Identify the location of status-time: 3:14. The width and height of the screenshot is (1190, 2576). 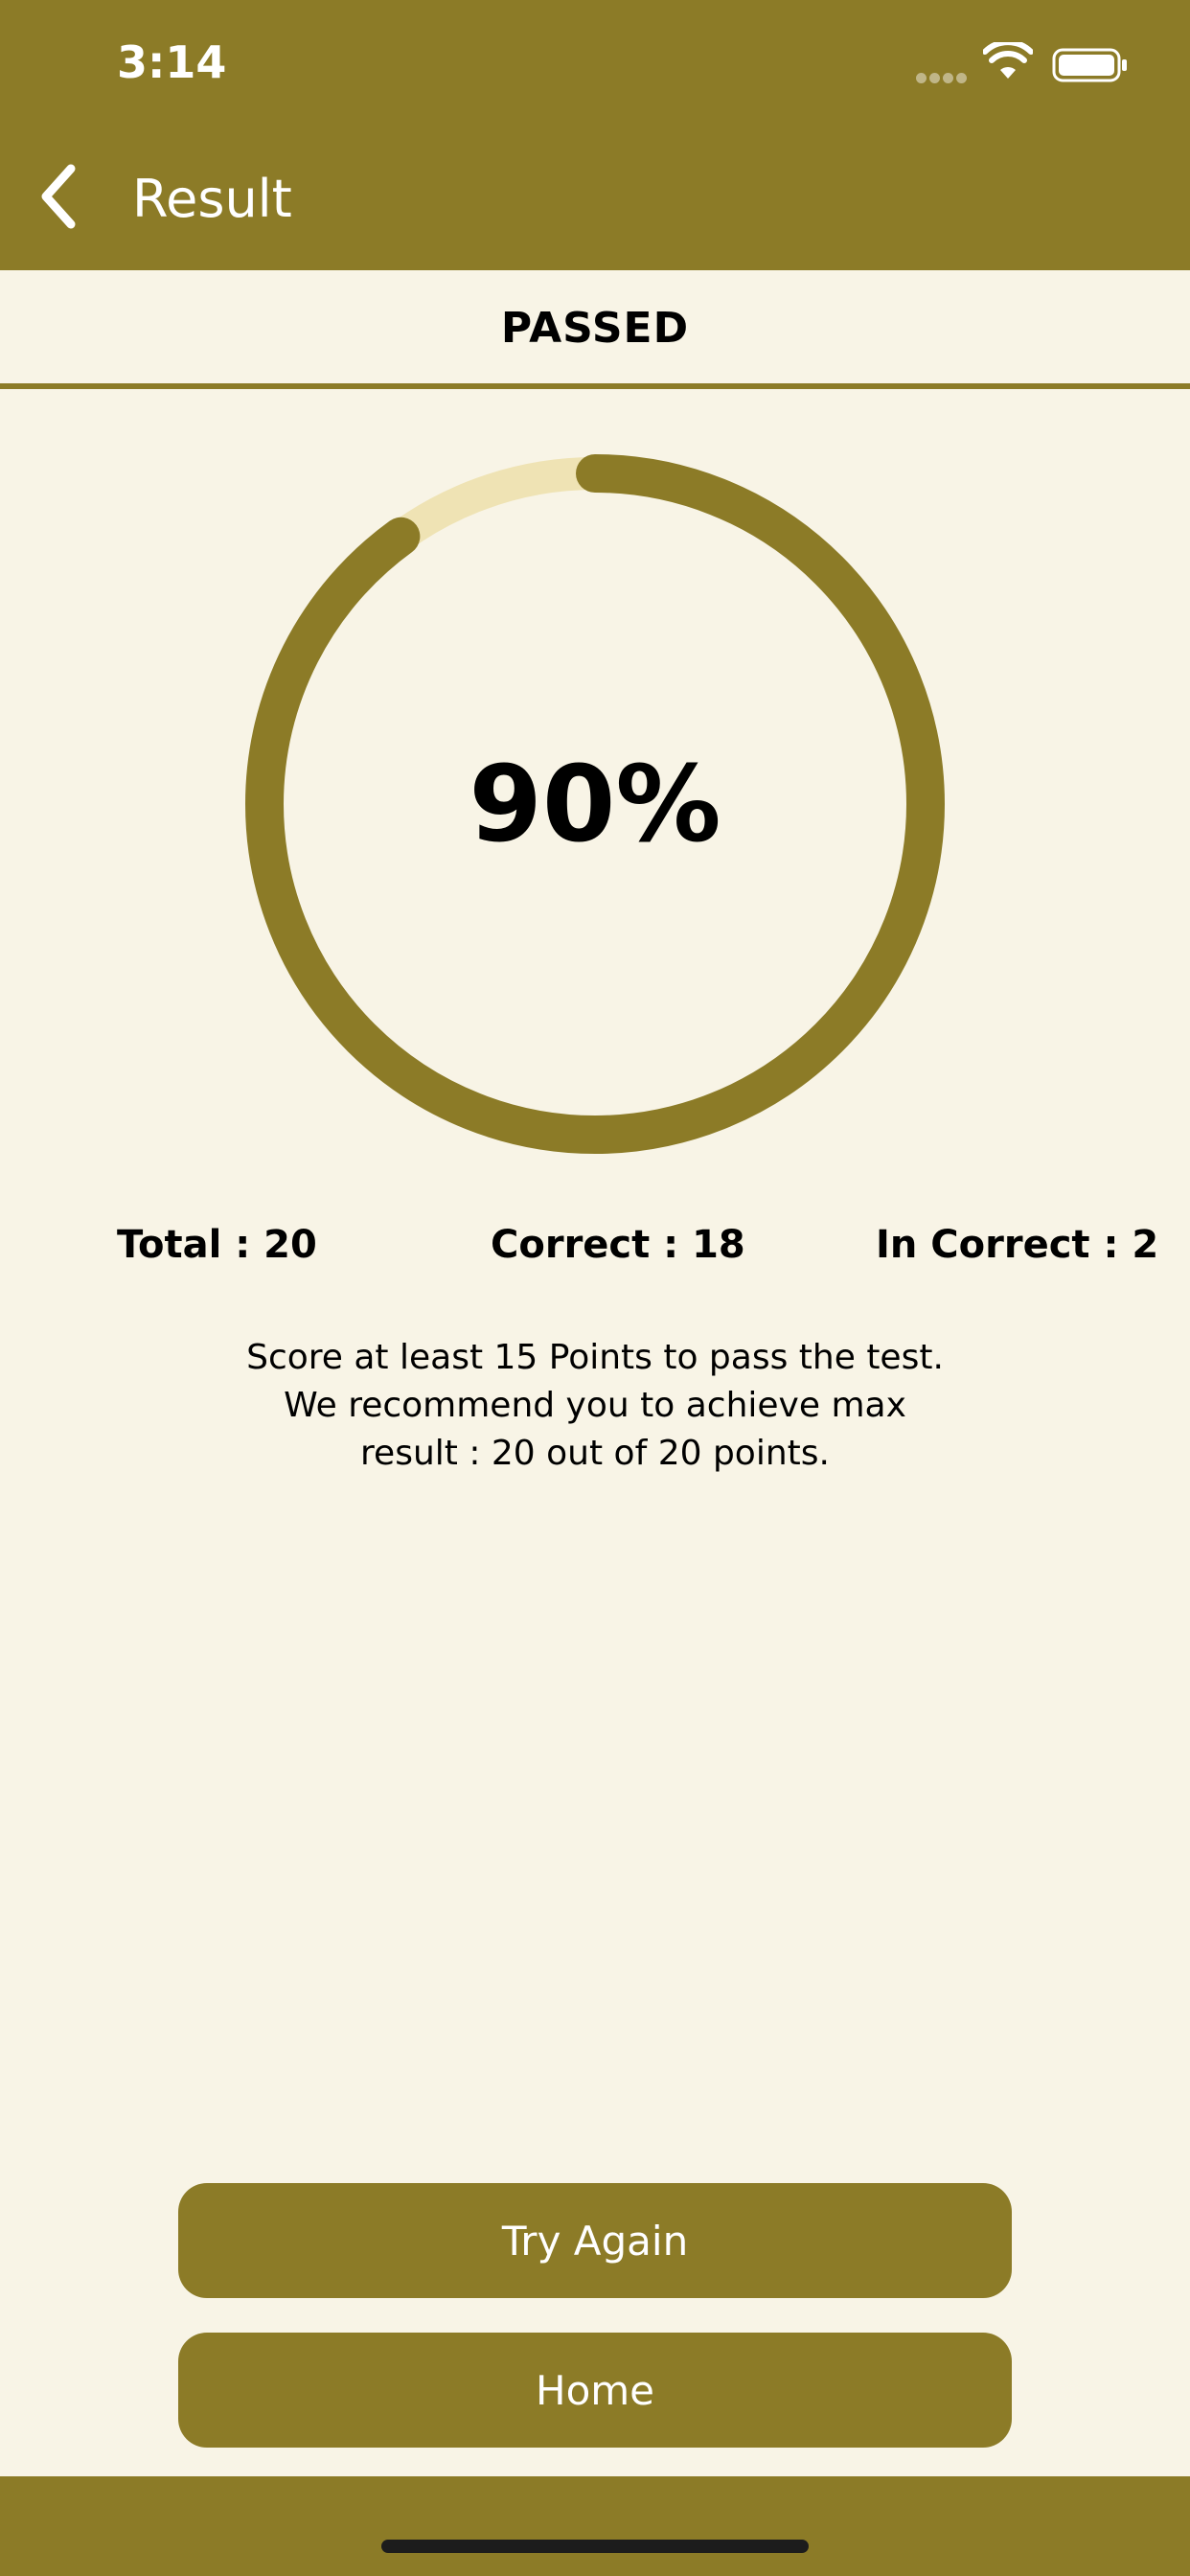
(172, 62).